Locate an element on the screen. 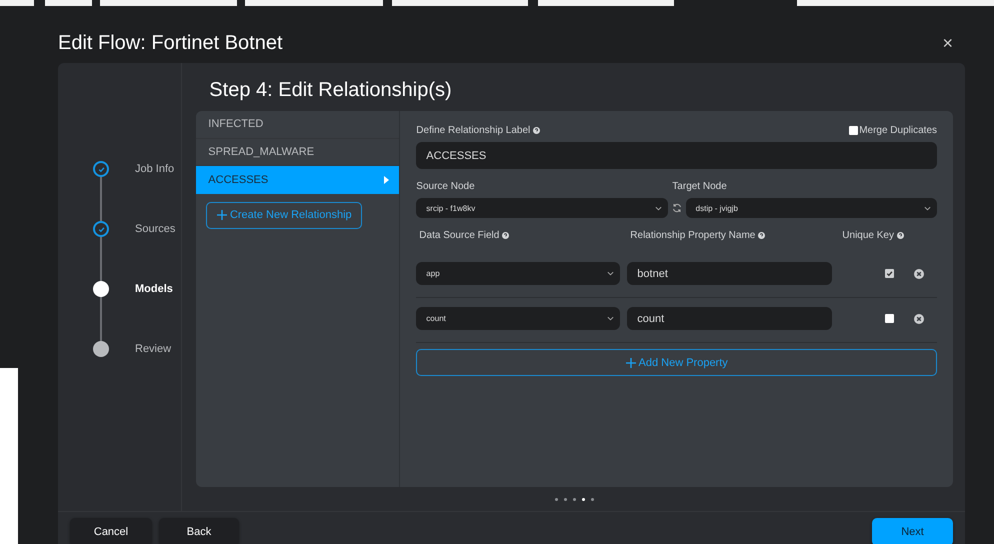  create-relationship-button: Create New Relationship is located at coordinates (284, 215).